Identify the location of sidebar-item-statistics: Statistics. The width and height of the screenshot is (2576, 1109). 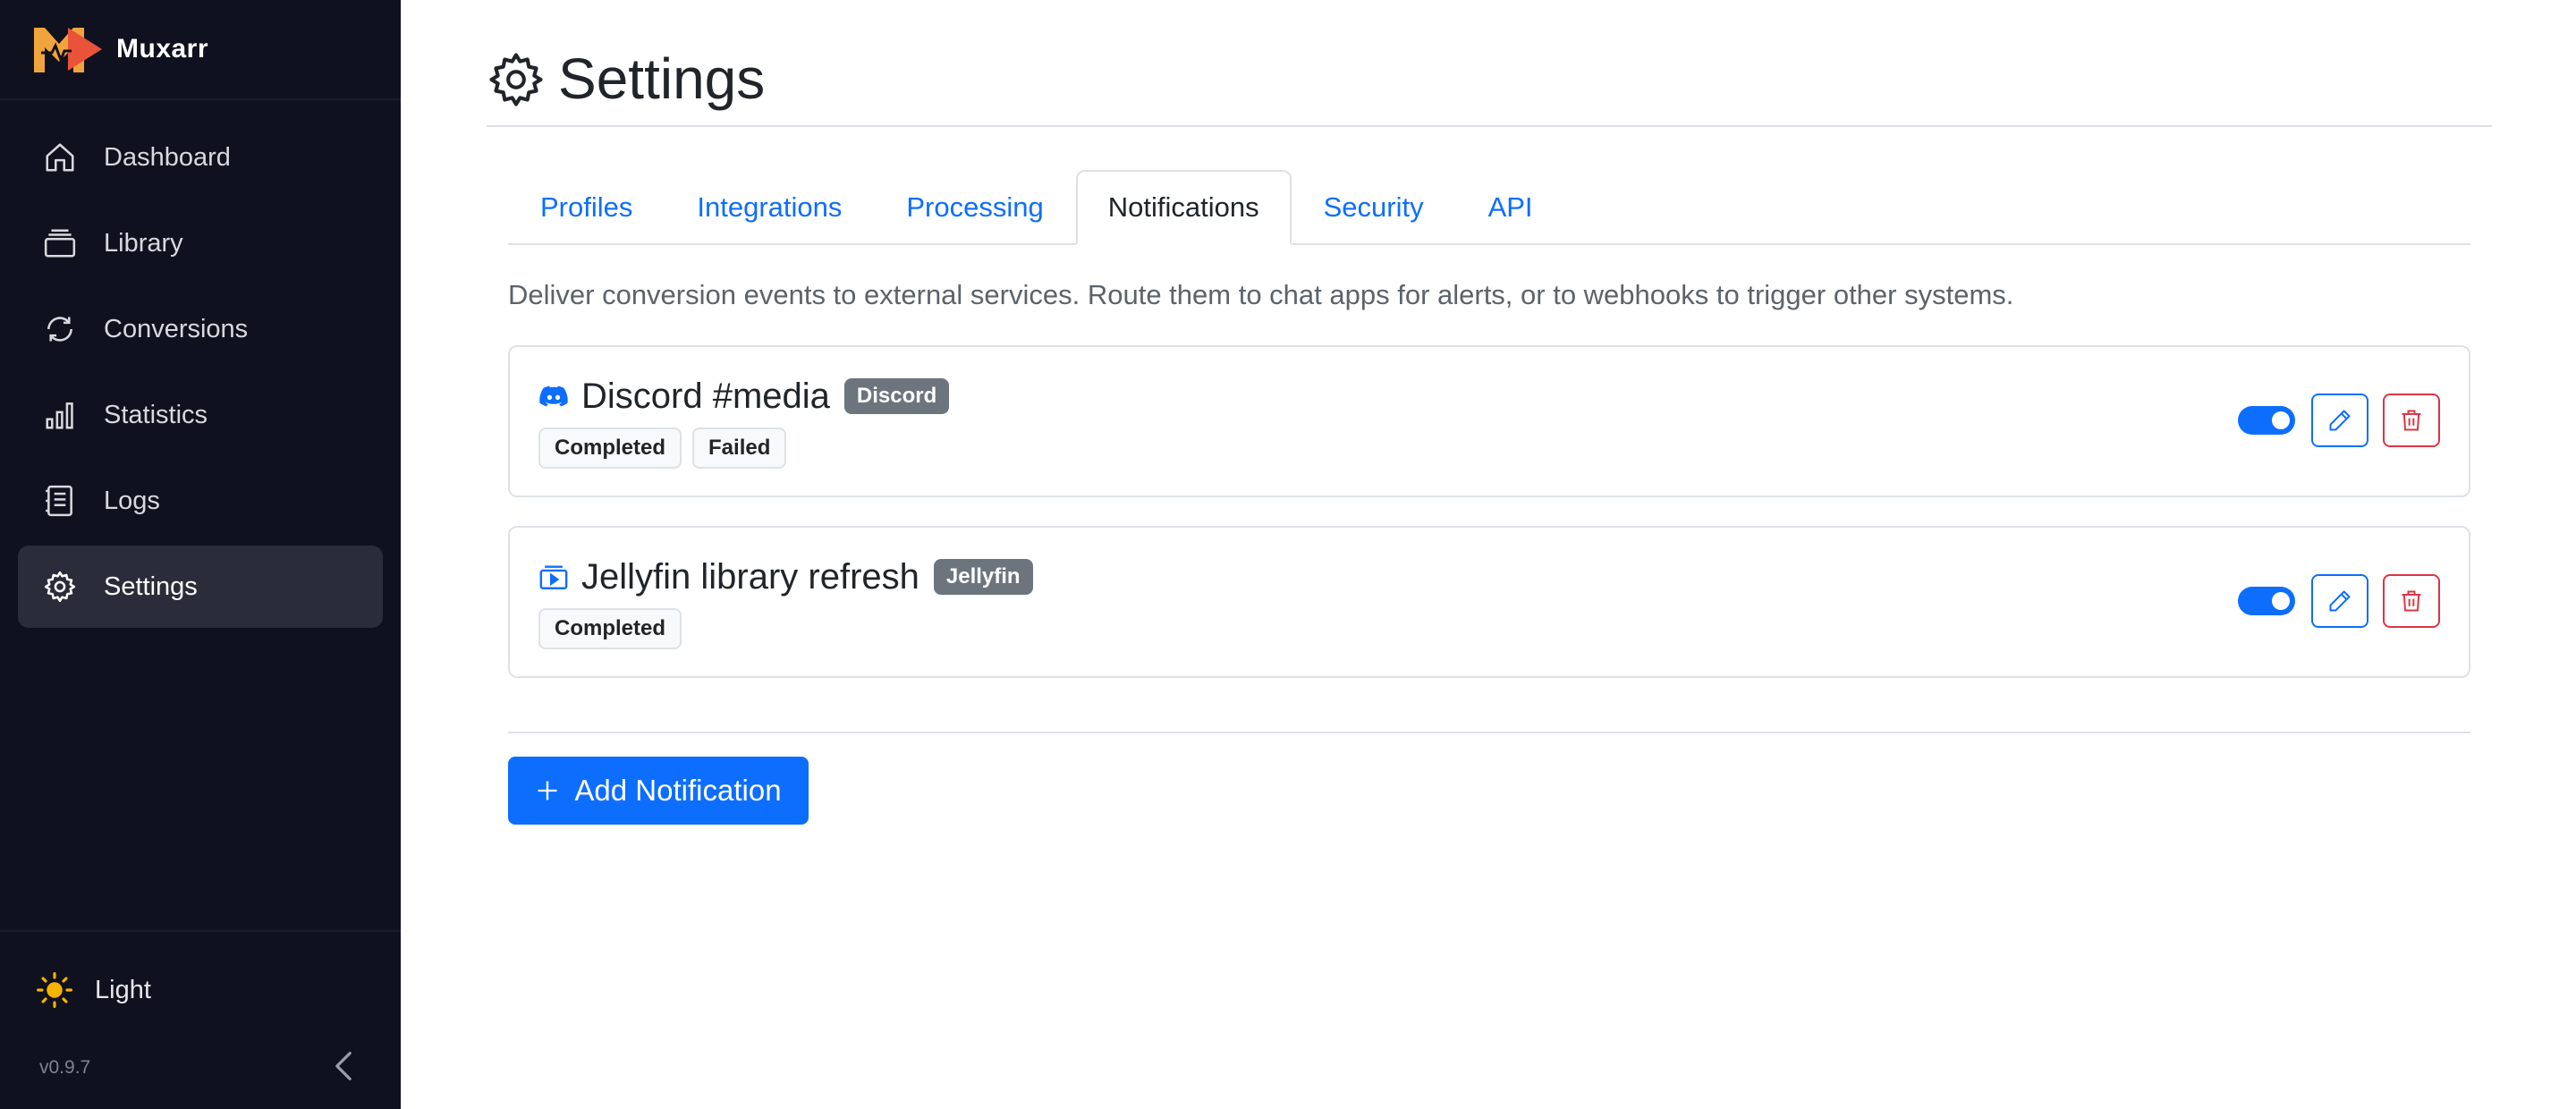
(200, 415).